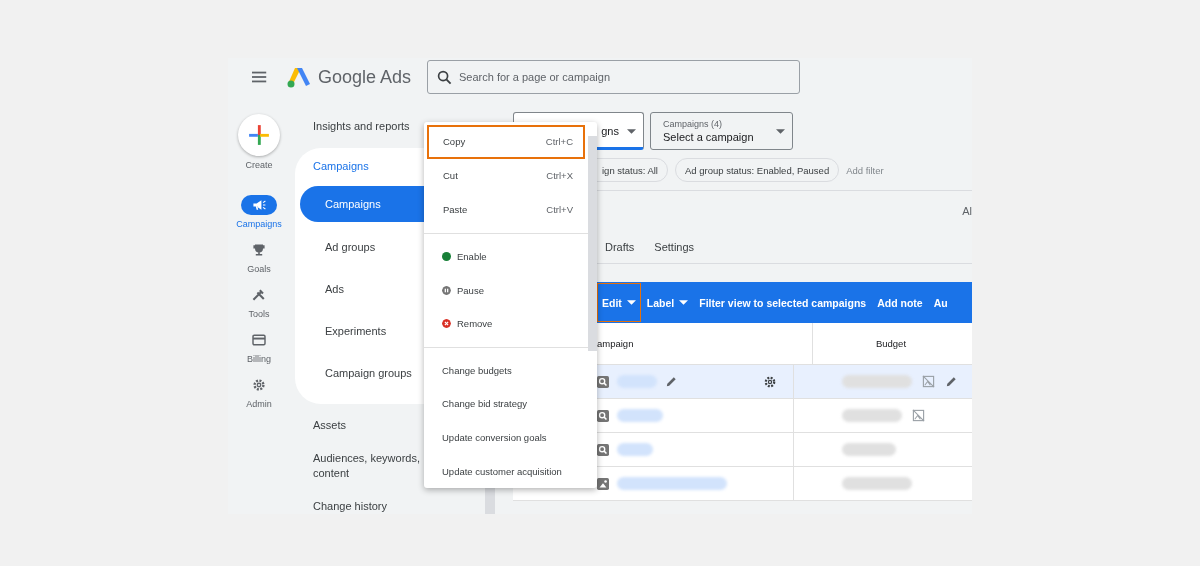 The height and width of the screenshot is (566, 1200). Describe the element at coordinates (455, 210) in the screenshot. I see `menu-item-label: Paste` at that location.